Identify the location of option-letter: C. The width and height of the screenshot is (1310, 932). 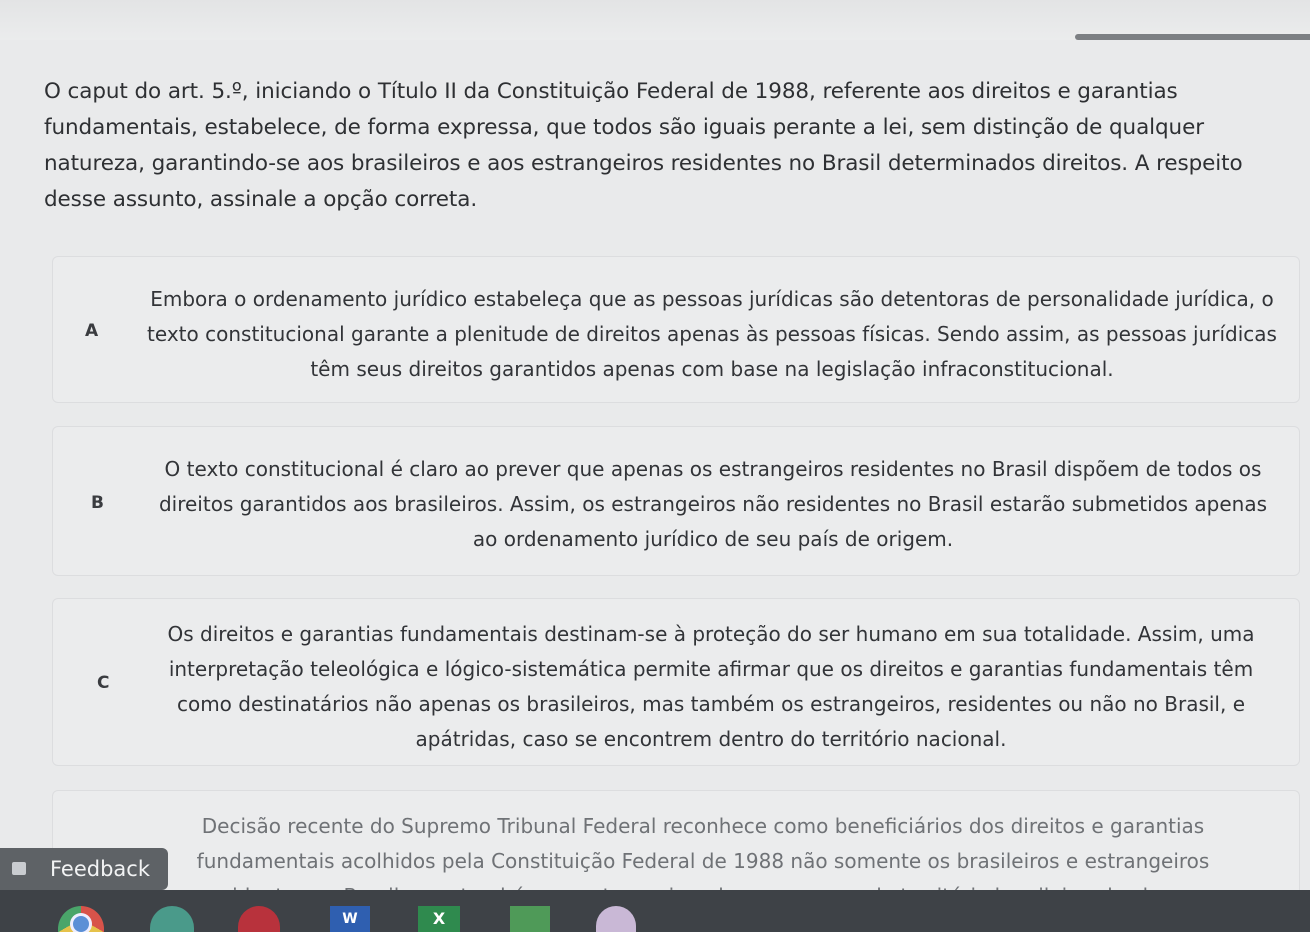
(103, 683).